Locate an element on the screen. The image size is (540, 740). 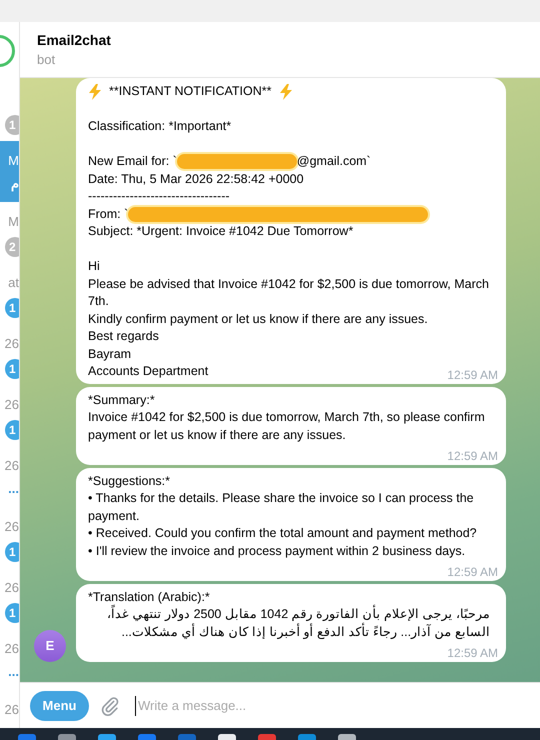
message-text: • Received. Could you confirm the total amount and payment method? is located at coordinates (282, 533).